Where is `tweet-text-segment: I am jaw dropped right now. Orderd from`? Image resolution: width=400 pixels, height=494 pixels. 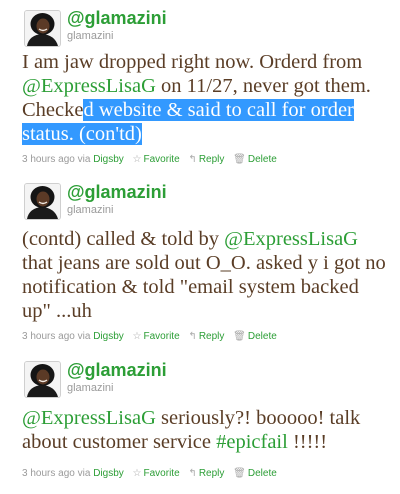 tweet-text-segment: I am jaw dropped right now. Orderd from is located at coordinates (192, 62).